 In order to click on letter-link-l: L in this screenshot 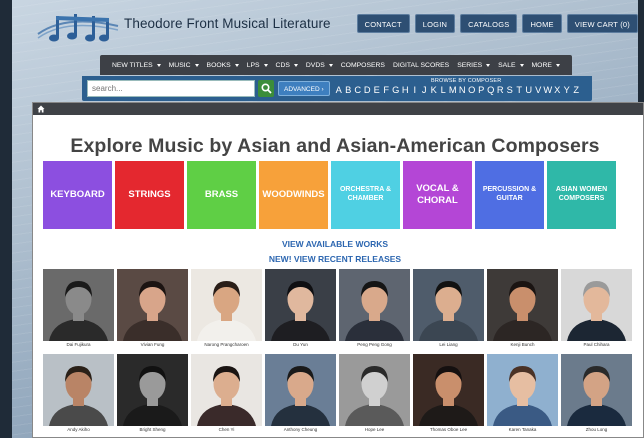, I will do `click(444, 90)`.